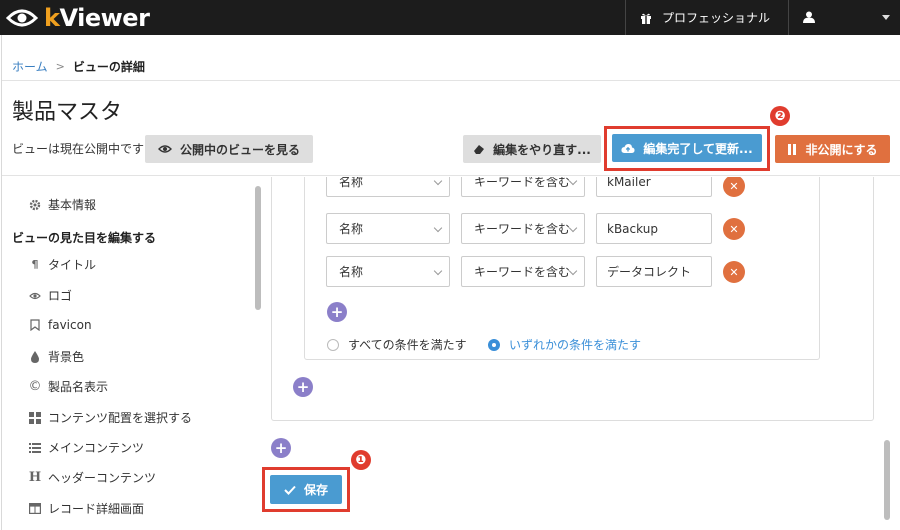 The height and width of the screenshot is (530, 900). What do you see at coordinates (654, 271) in the screenshot?
I see `value-input: データコレクト` at bounding box center [654, 271].